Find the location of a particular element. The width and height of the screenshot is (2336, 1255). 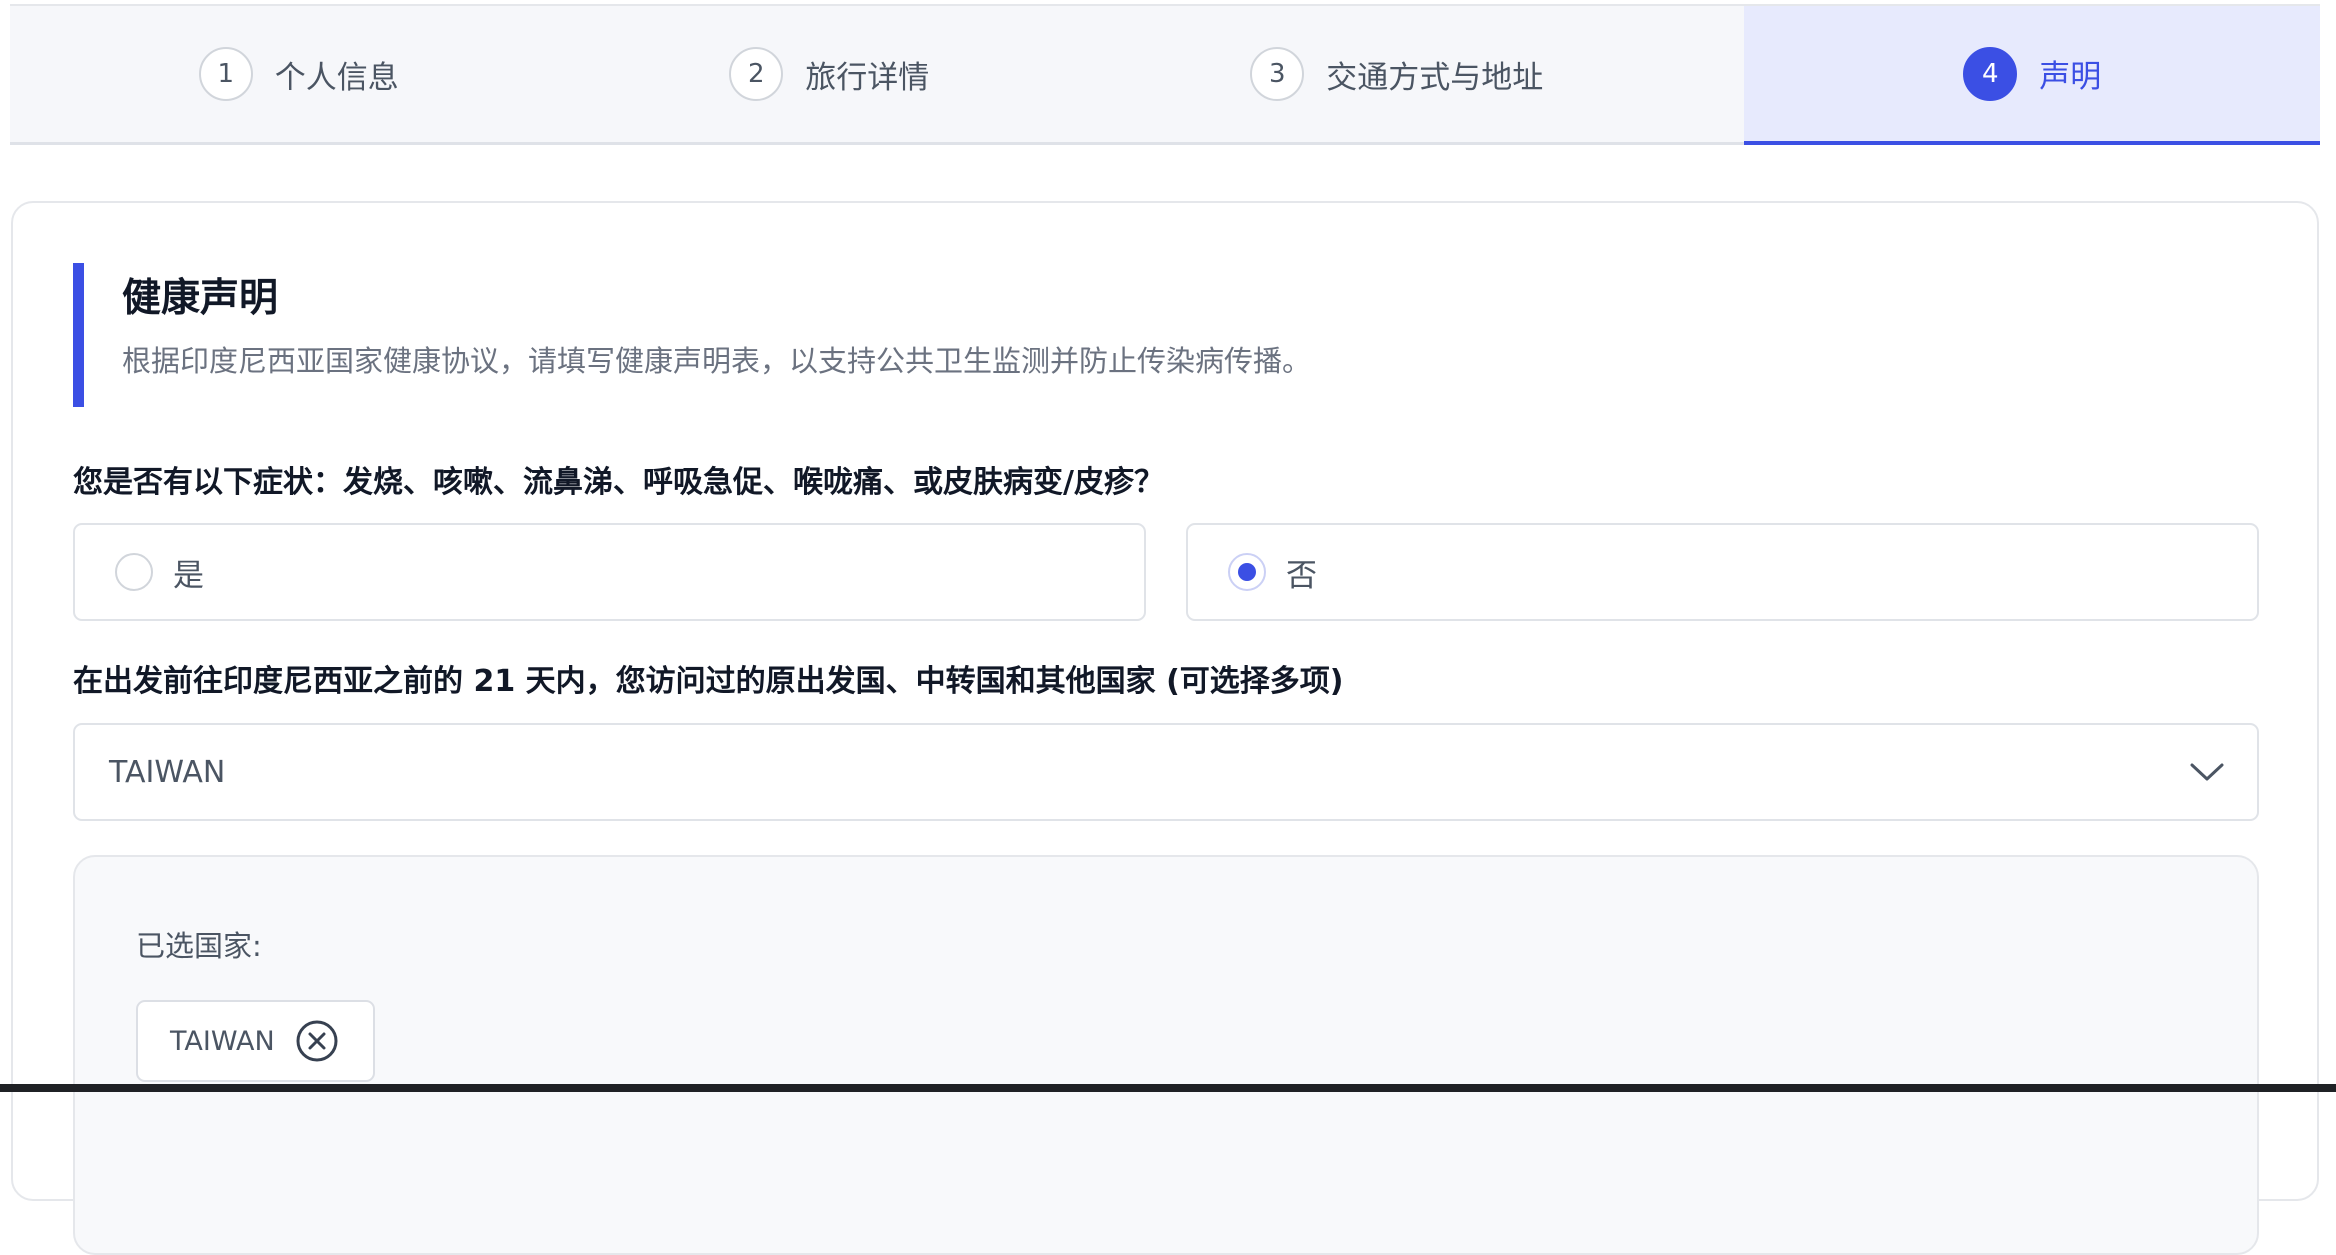

country-chip: TAIWAN is located at coordinates (255, 1041).